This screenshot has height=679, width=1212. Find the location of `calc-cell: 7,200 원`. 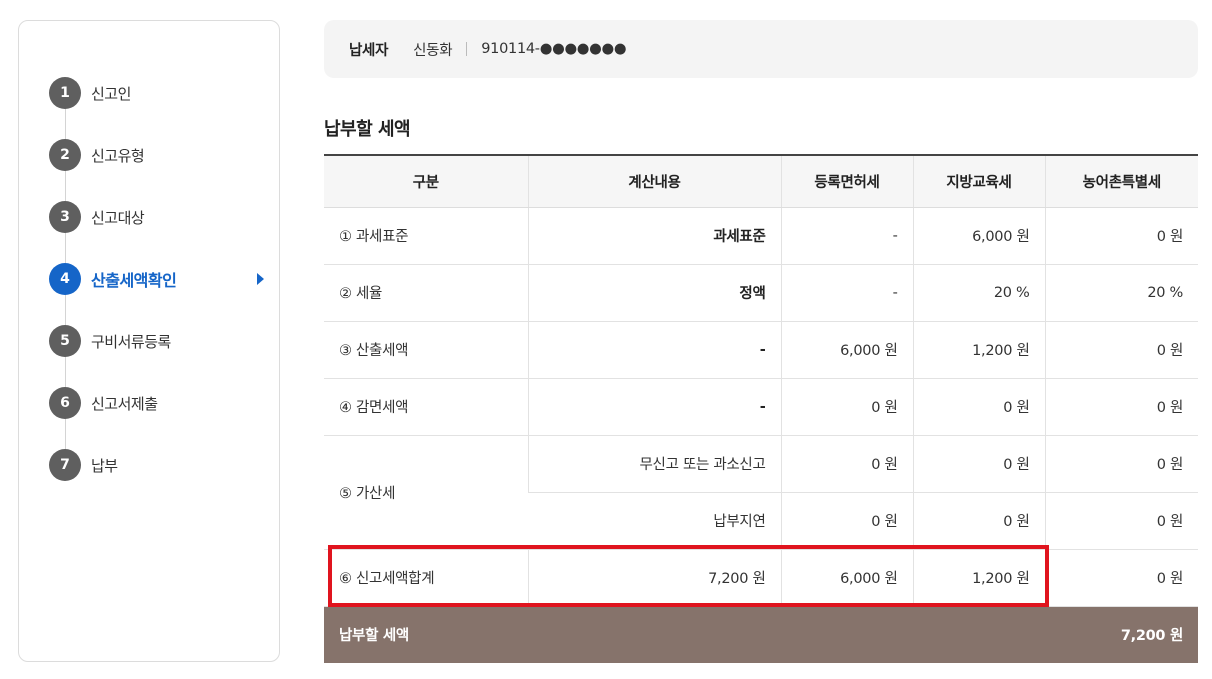

calc-cell: 7,200 원 is located at coordinates (654, 578).